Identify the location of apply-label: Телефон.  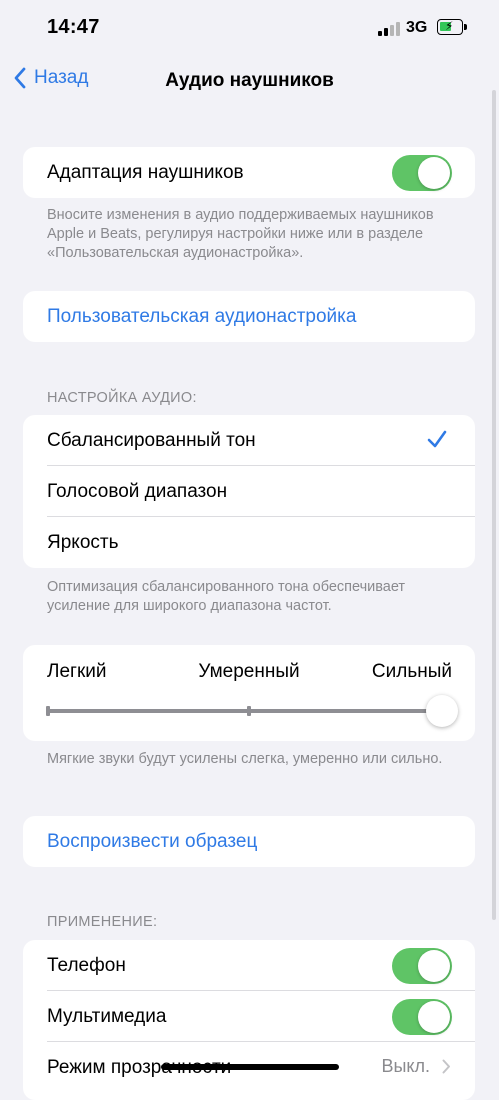
(86, 965).